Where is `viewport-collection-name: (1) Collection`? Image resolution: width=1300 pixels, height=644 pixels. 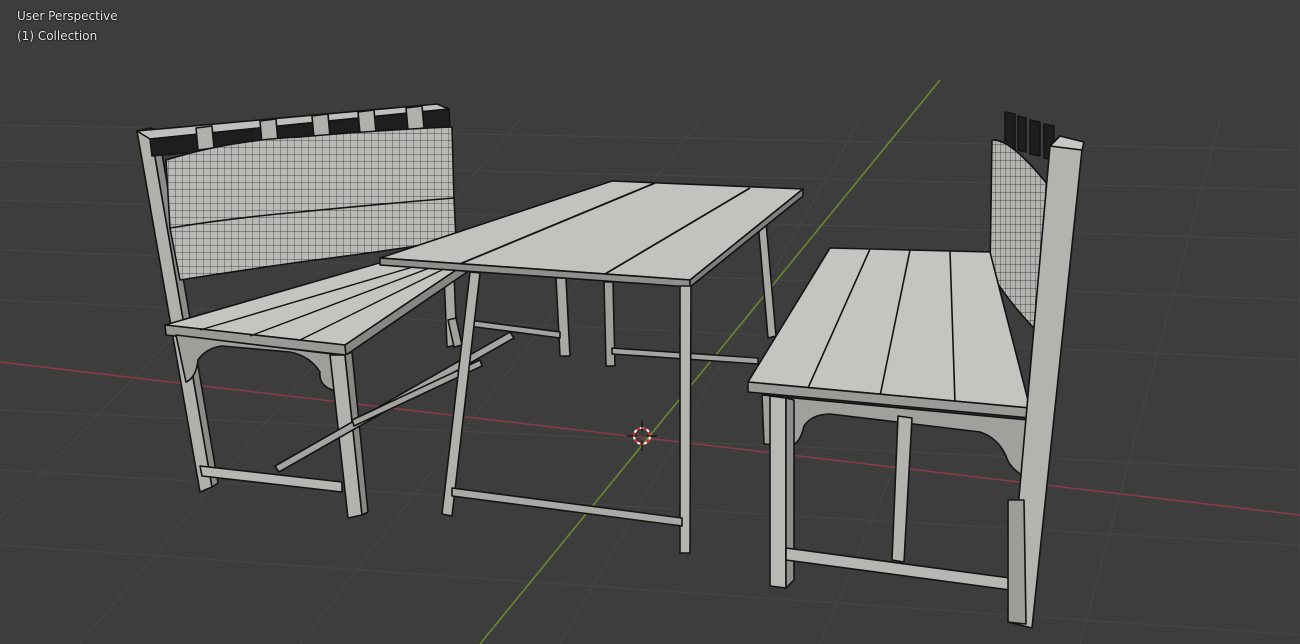 viewport-collection-name: (1) Collection is located at coordinates (57, 36).